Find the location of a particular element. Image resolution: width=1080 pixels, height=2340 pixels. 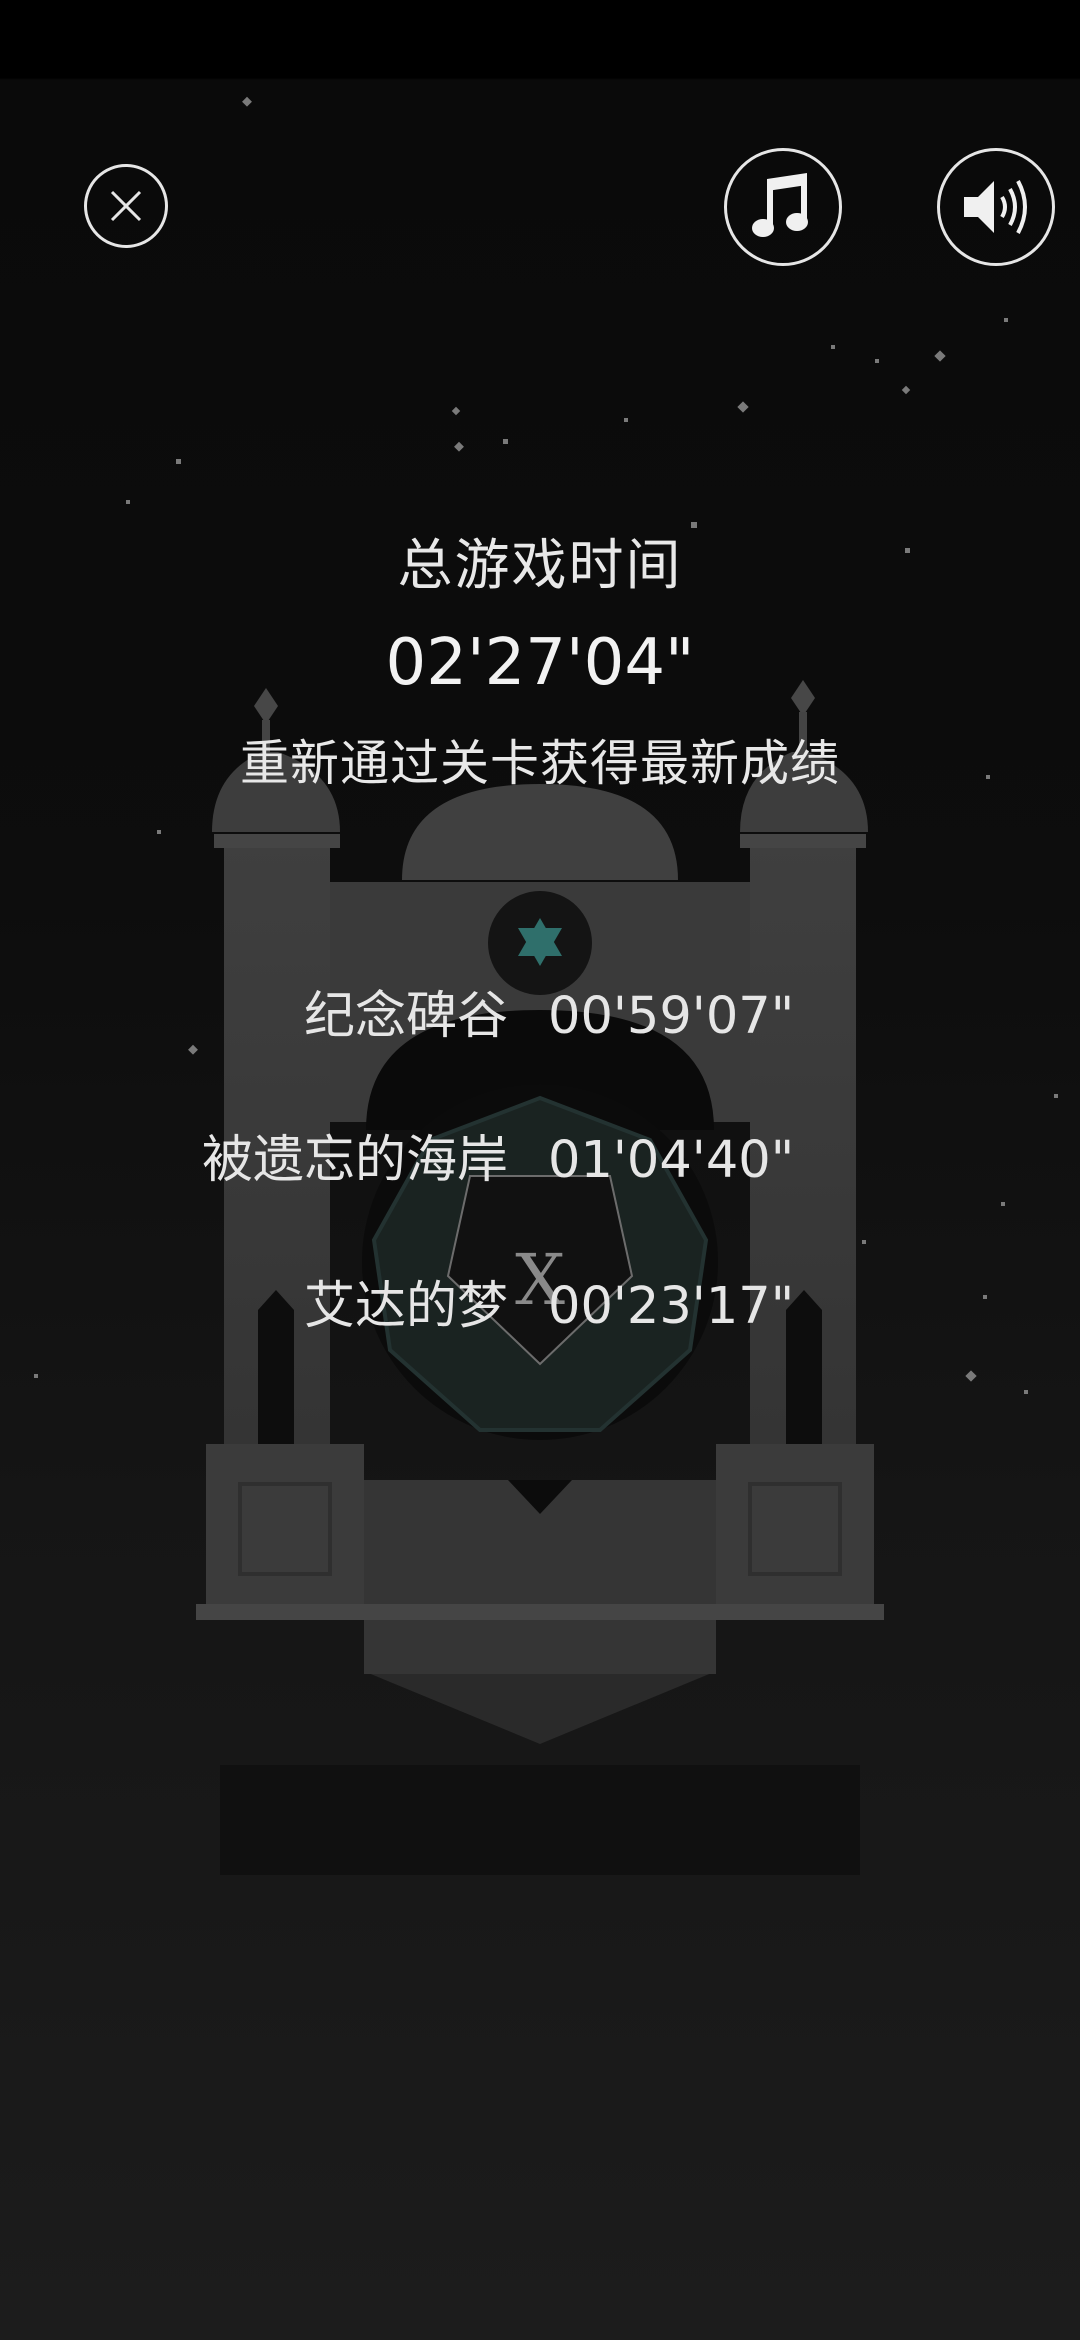

close-icon is located at coordinates (126, 206).